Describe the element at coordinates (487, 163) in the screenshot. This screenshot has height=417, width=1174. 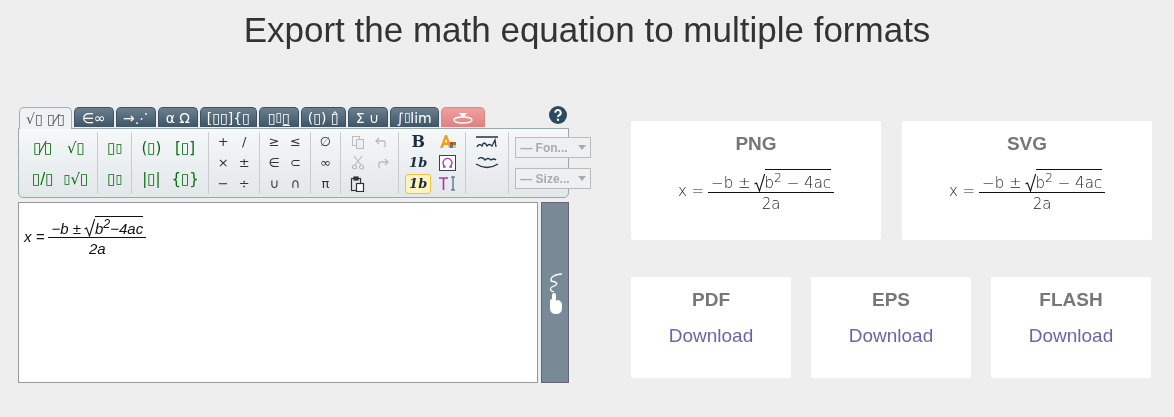
I see `script-left-icon` at that location.